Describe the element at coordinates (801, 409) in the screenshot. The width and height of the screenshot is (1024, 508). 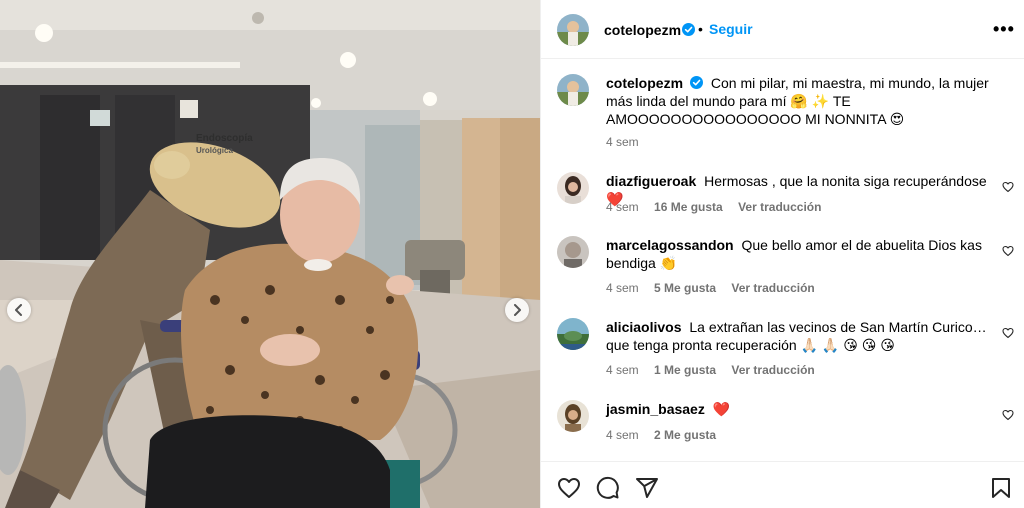
I see `comment-body: jasmin_basaez ❤️` at that location.